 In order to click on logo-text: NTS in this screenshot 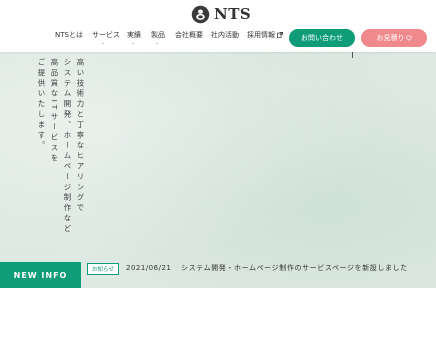, I will do `click(233, 14)`.